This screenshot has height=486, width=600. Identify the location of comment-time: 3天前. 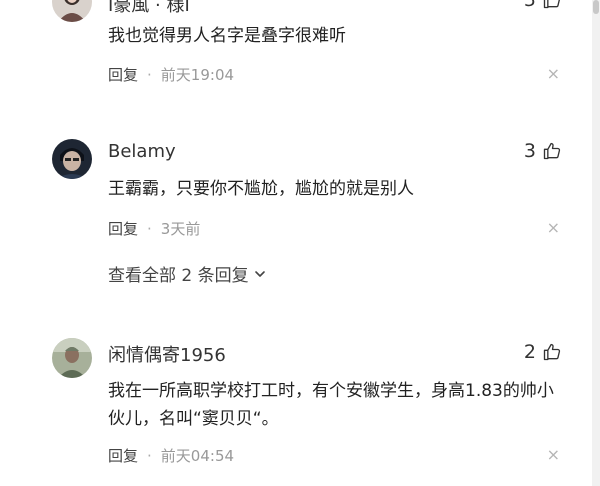
(180, 229).